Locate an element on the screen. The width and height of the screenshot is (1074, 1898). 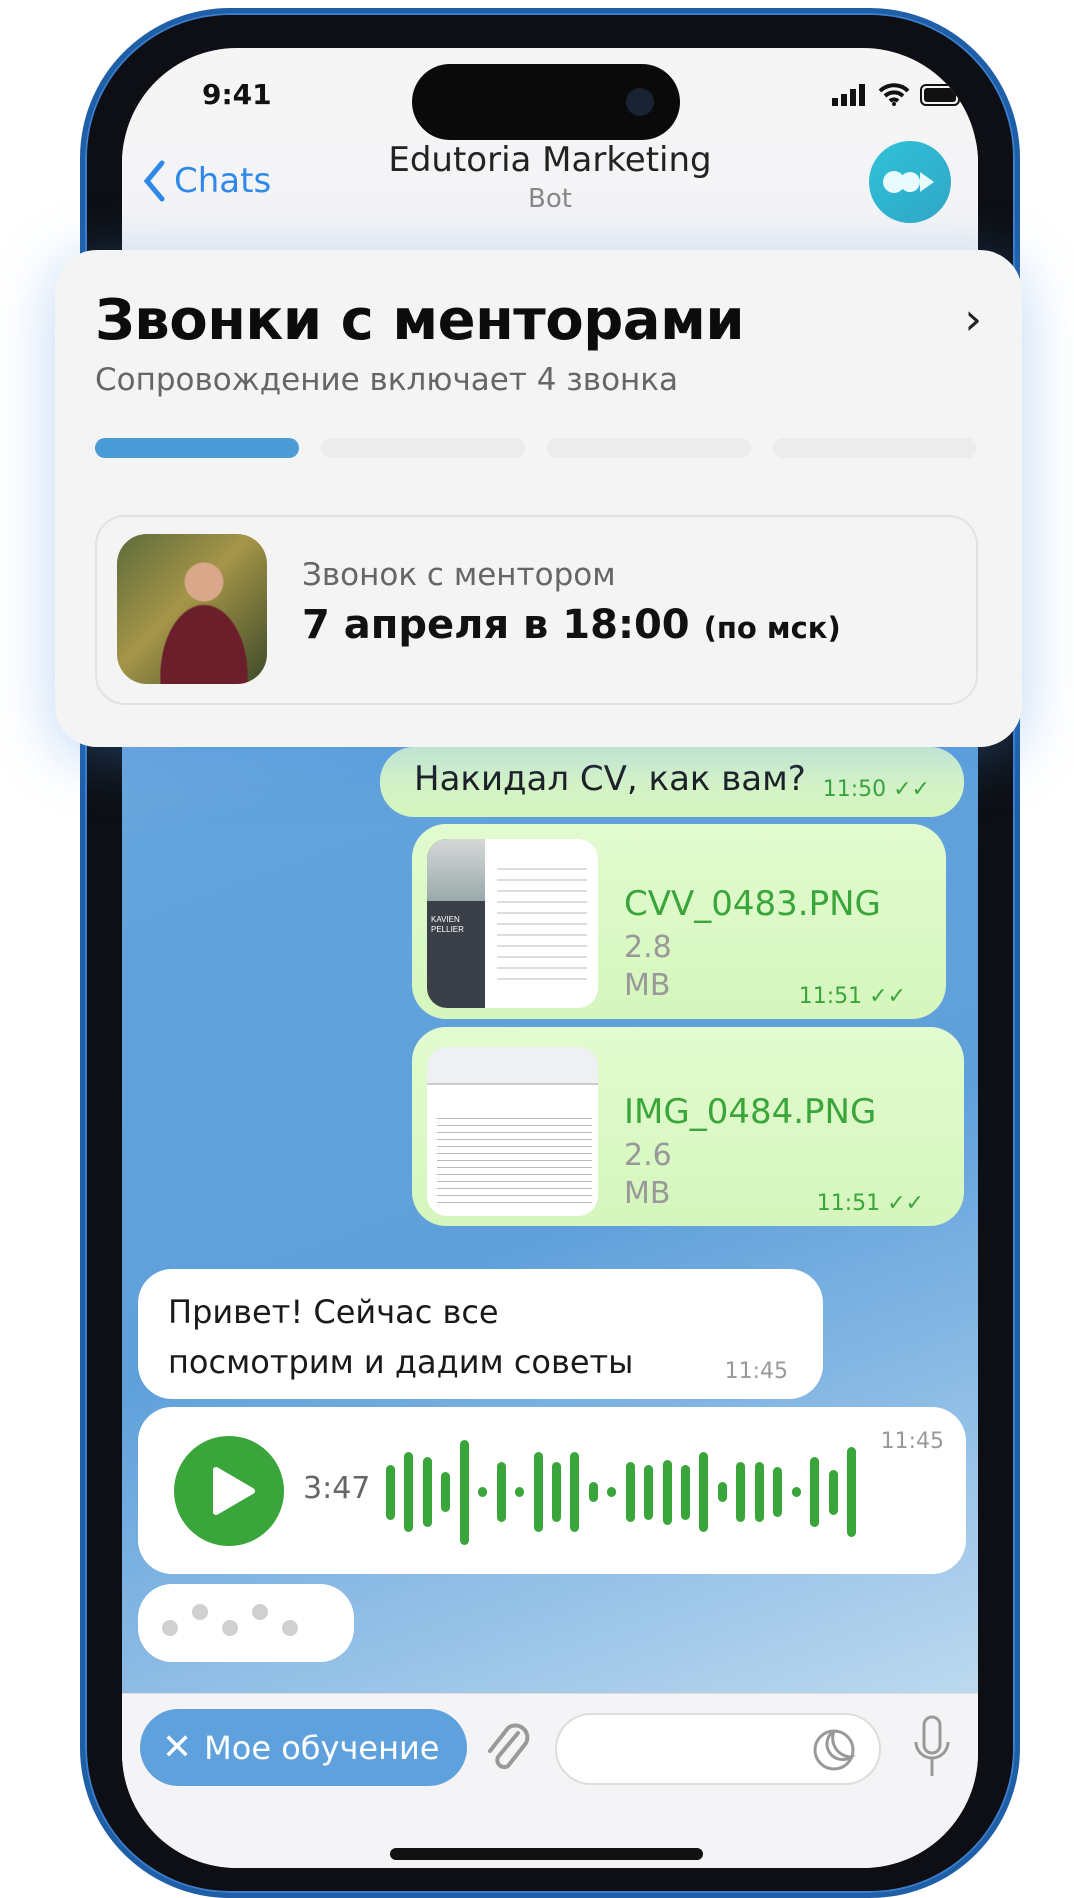
size-num: 2.8 is located at coordinates (648, 947).